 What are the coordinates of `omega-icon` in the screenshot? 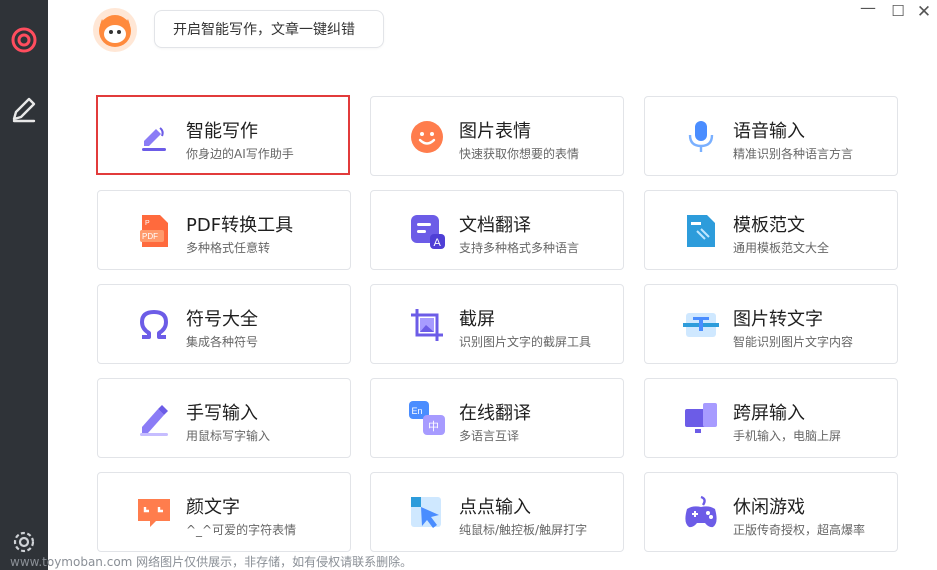 It's located at (154, 324).